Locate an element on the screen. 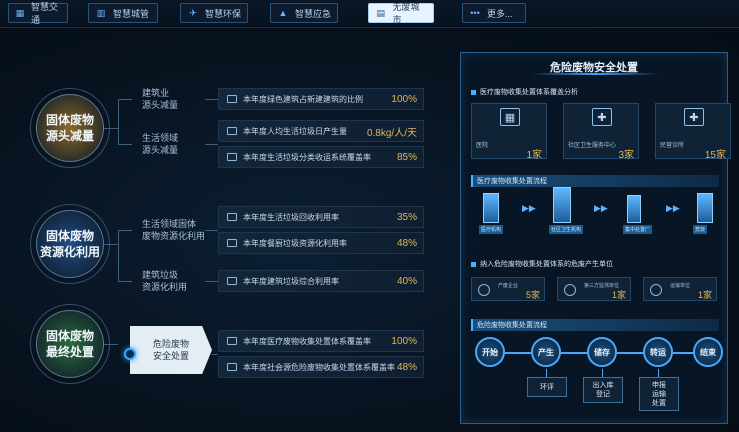 Image resolution: width=739 pixels, height=432 pixels. arrow-right-icon: ▶▶ is located at coordinates (601, 208).